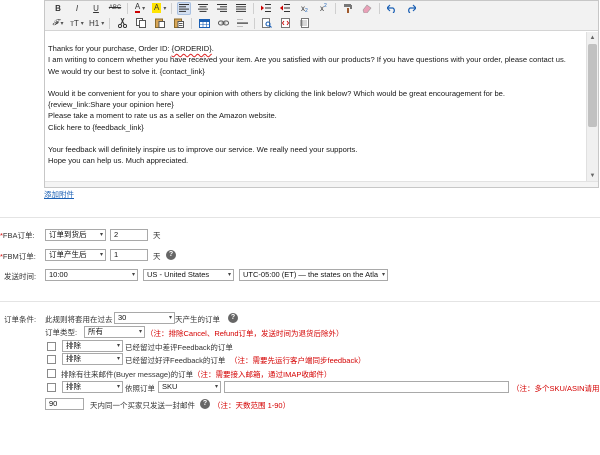 This screenshot has width=600, height=455. I want to click on redo-icon, so click(412, 8).